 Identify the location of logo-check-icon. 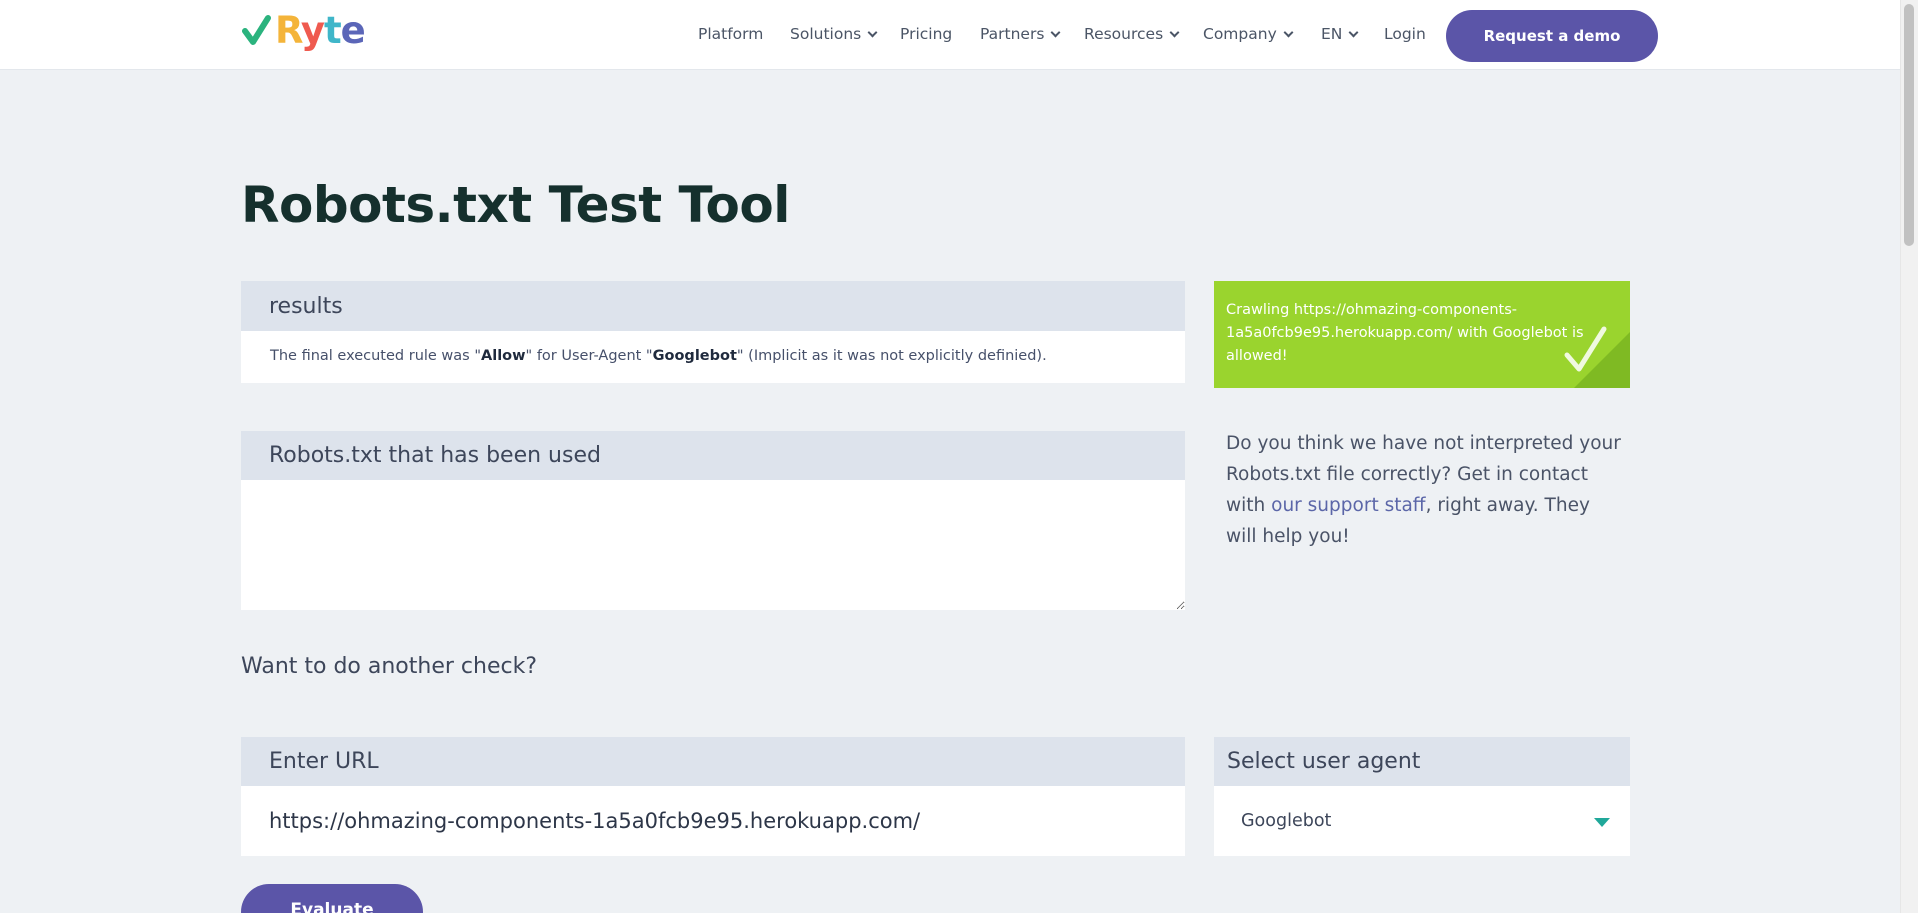
(256, 30).